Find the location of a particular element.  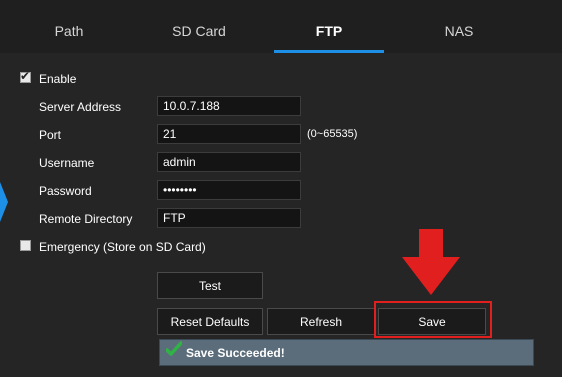

server-address-label: Server Address is located at coordinates (80, 107).